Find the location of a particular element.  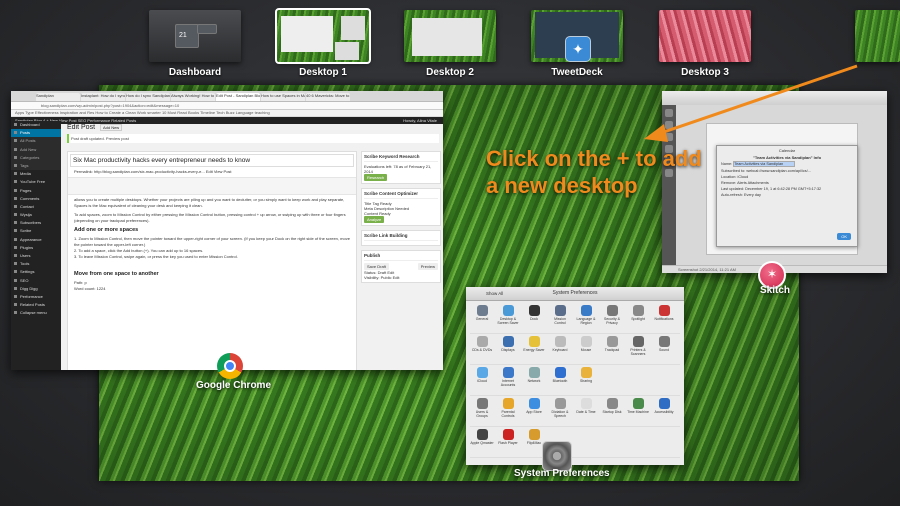

space-dashboard: 21 Dashboard is located at coordinates (195, 44).